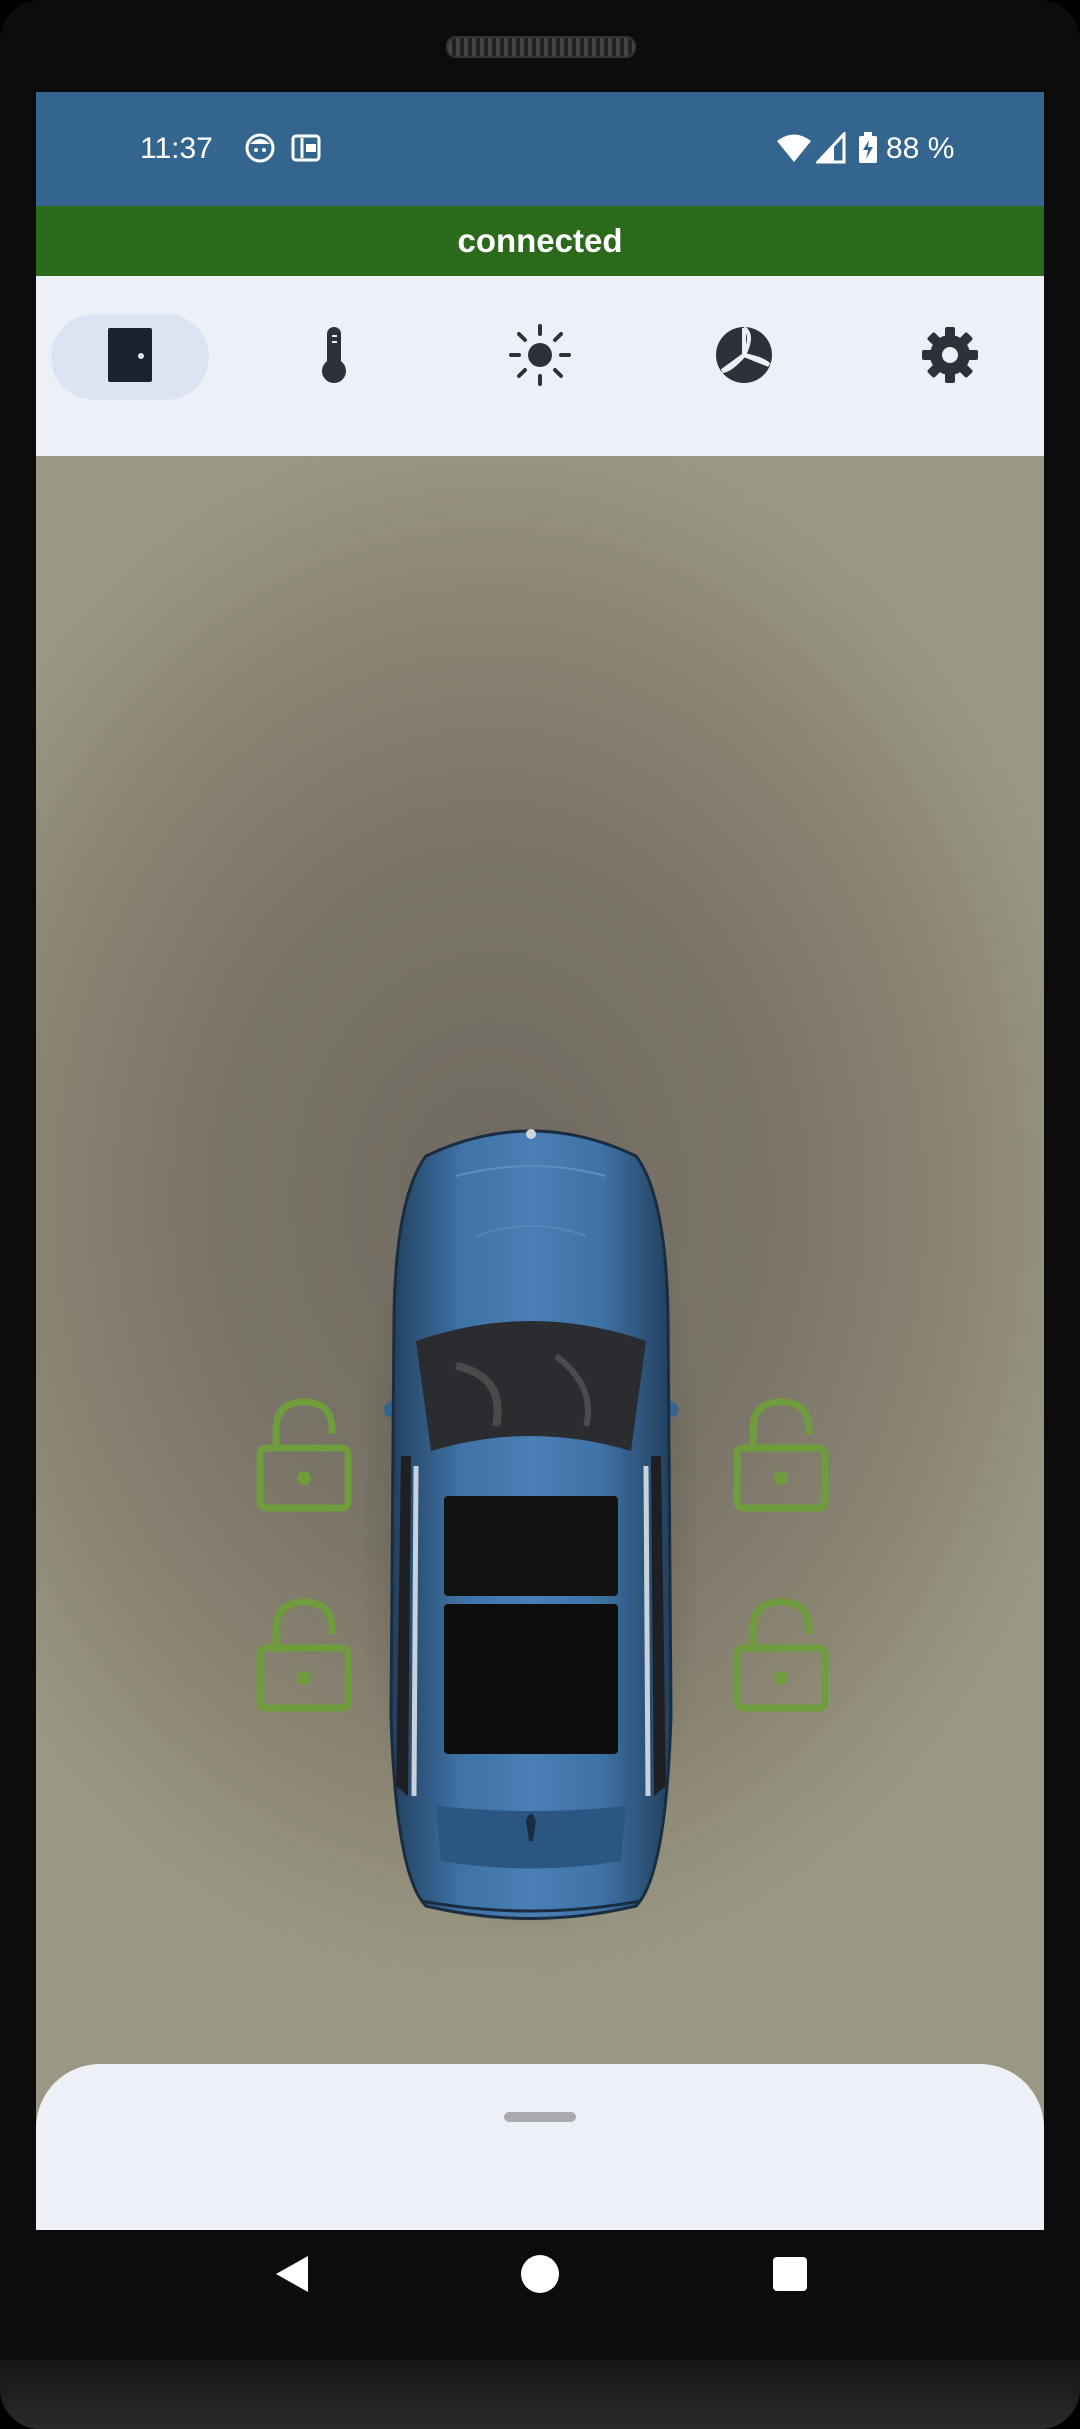 The height and width of the screenshot is (2429, 1080). I want to click on face-notification-icon, so click(260, 150).